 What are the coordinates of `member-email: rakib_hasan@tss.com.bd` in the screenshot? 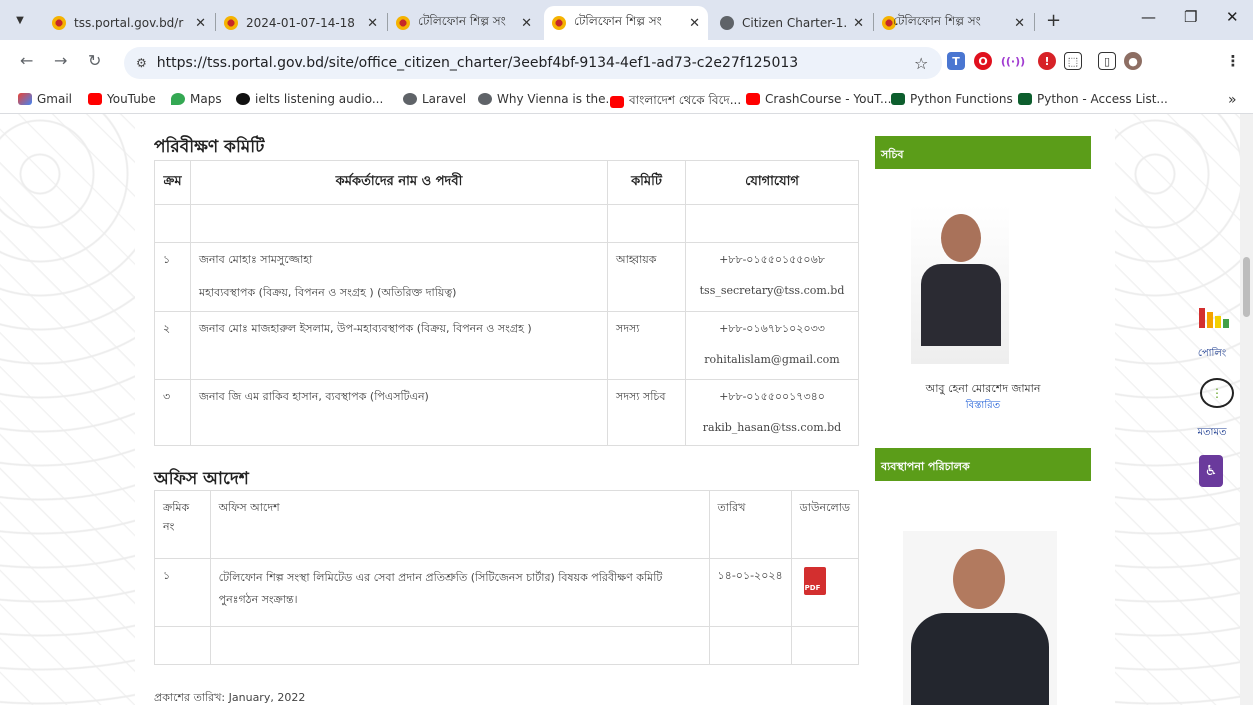 It's located at (772, 427).